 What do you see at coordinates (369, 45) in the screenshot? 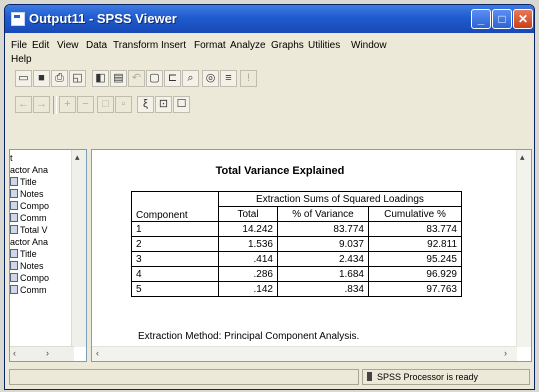
I see `menu-window: Window` at bounding box center [369, 45].